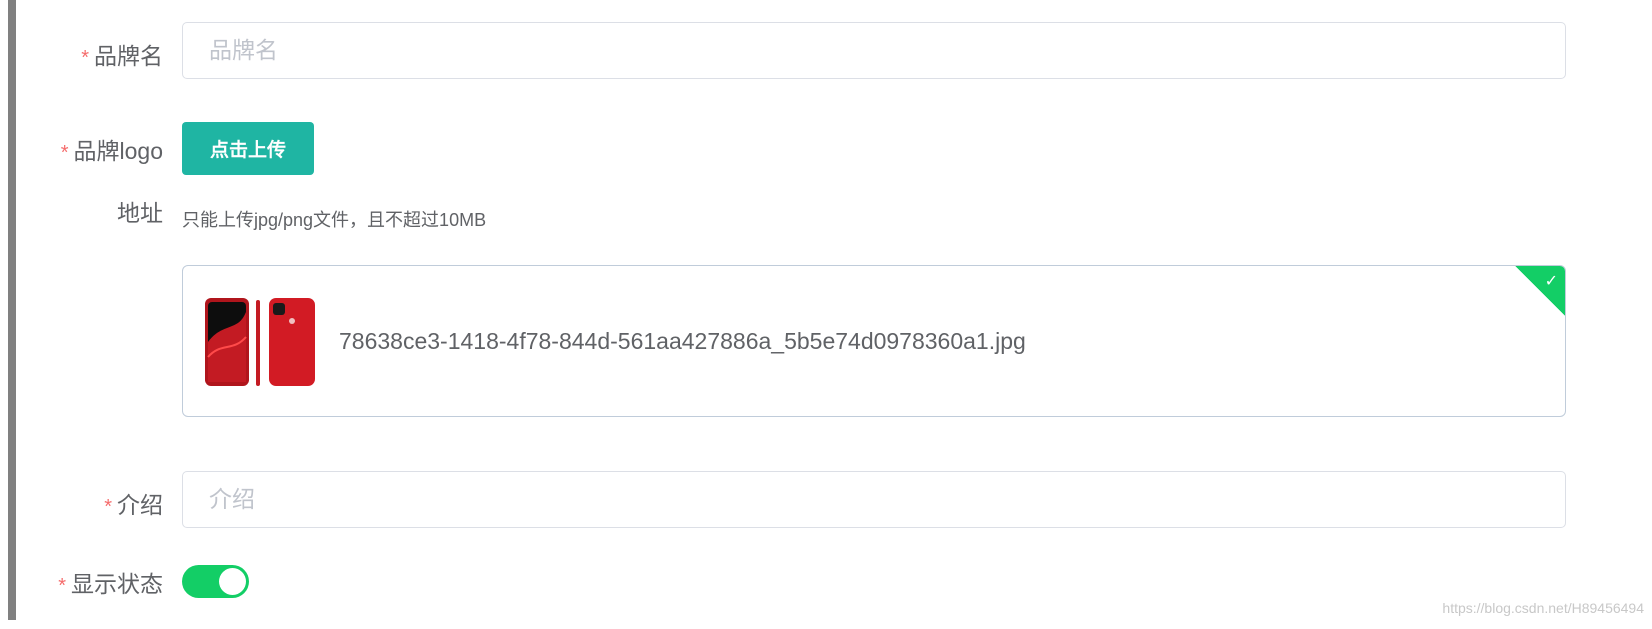 Image resolution: width=1652 pixels, height=629 pixels. Describe the element at coordinates (260, 342) in the screenshot. I see `file-thumbnail` at that location.